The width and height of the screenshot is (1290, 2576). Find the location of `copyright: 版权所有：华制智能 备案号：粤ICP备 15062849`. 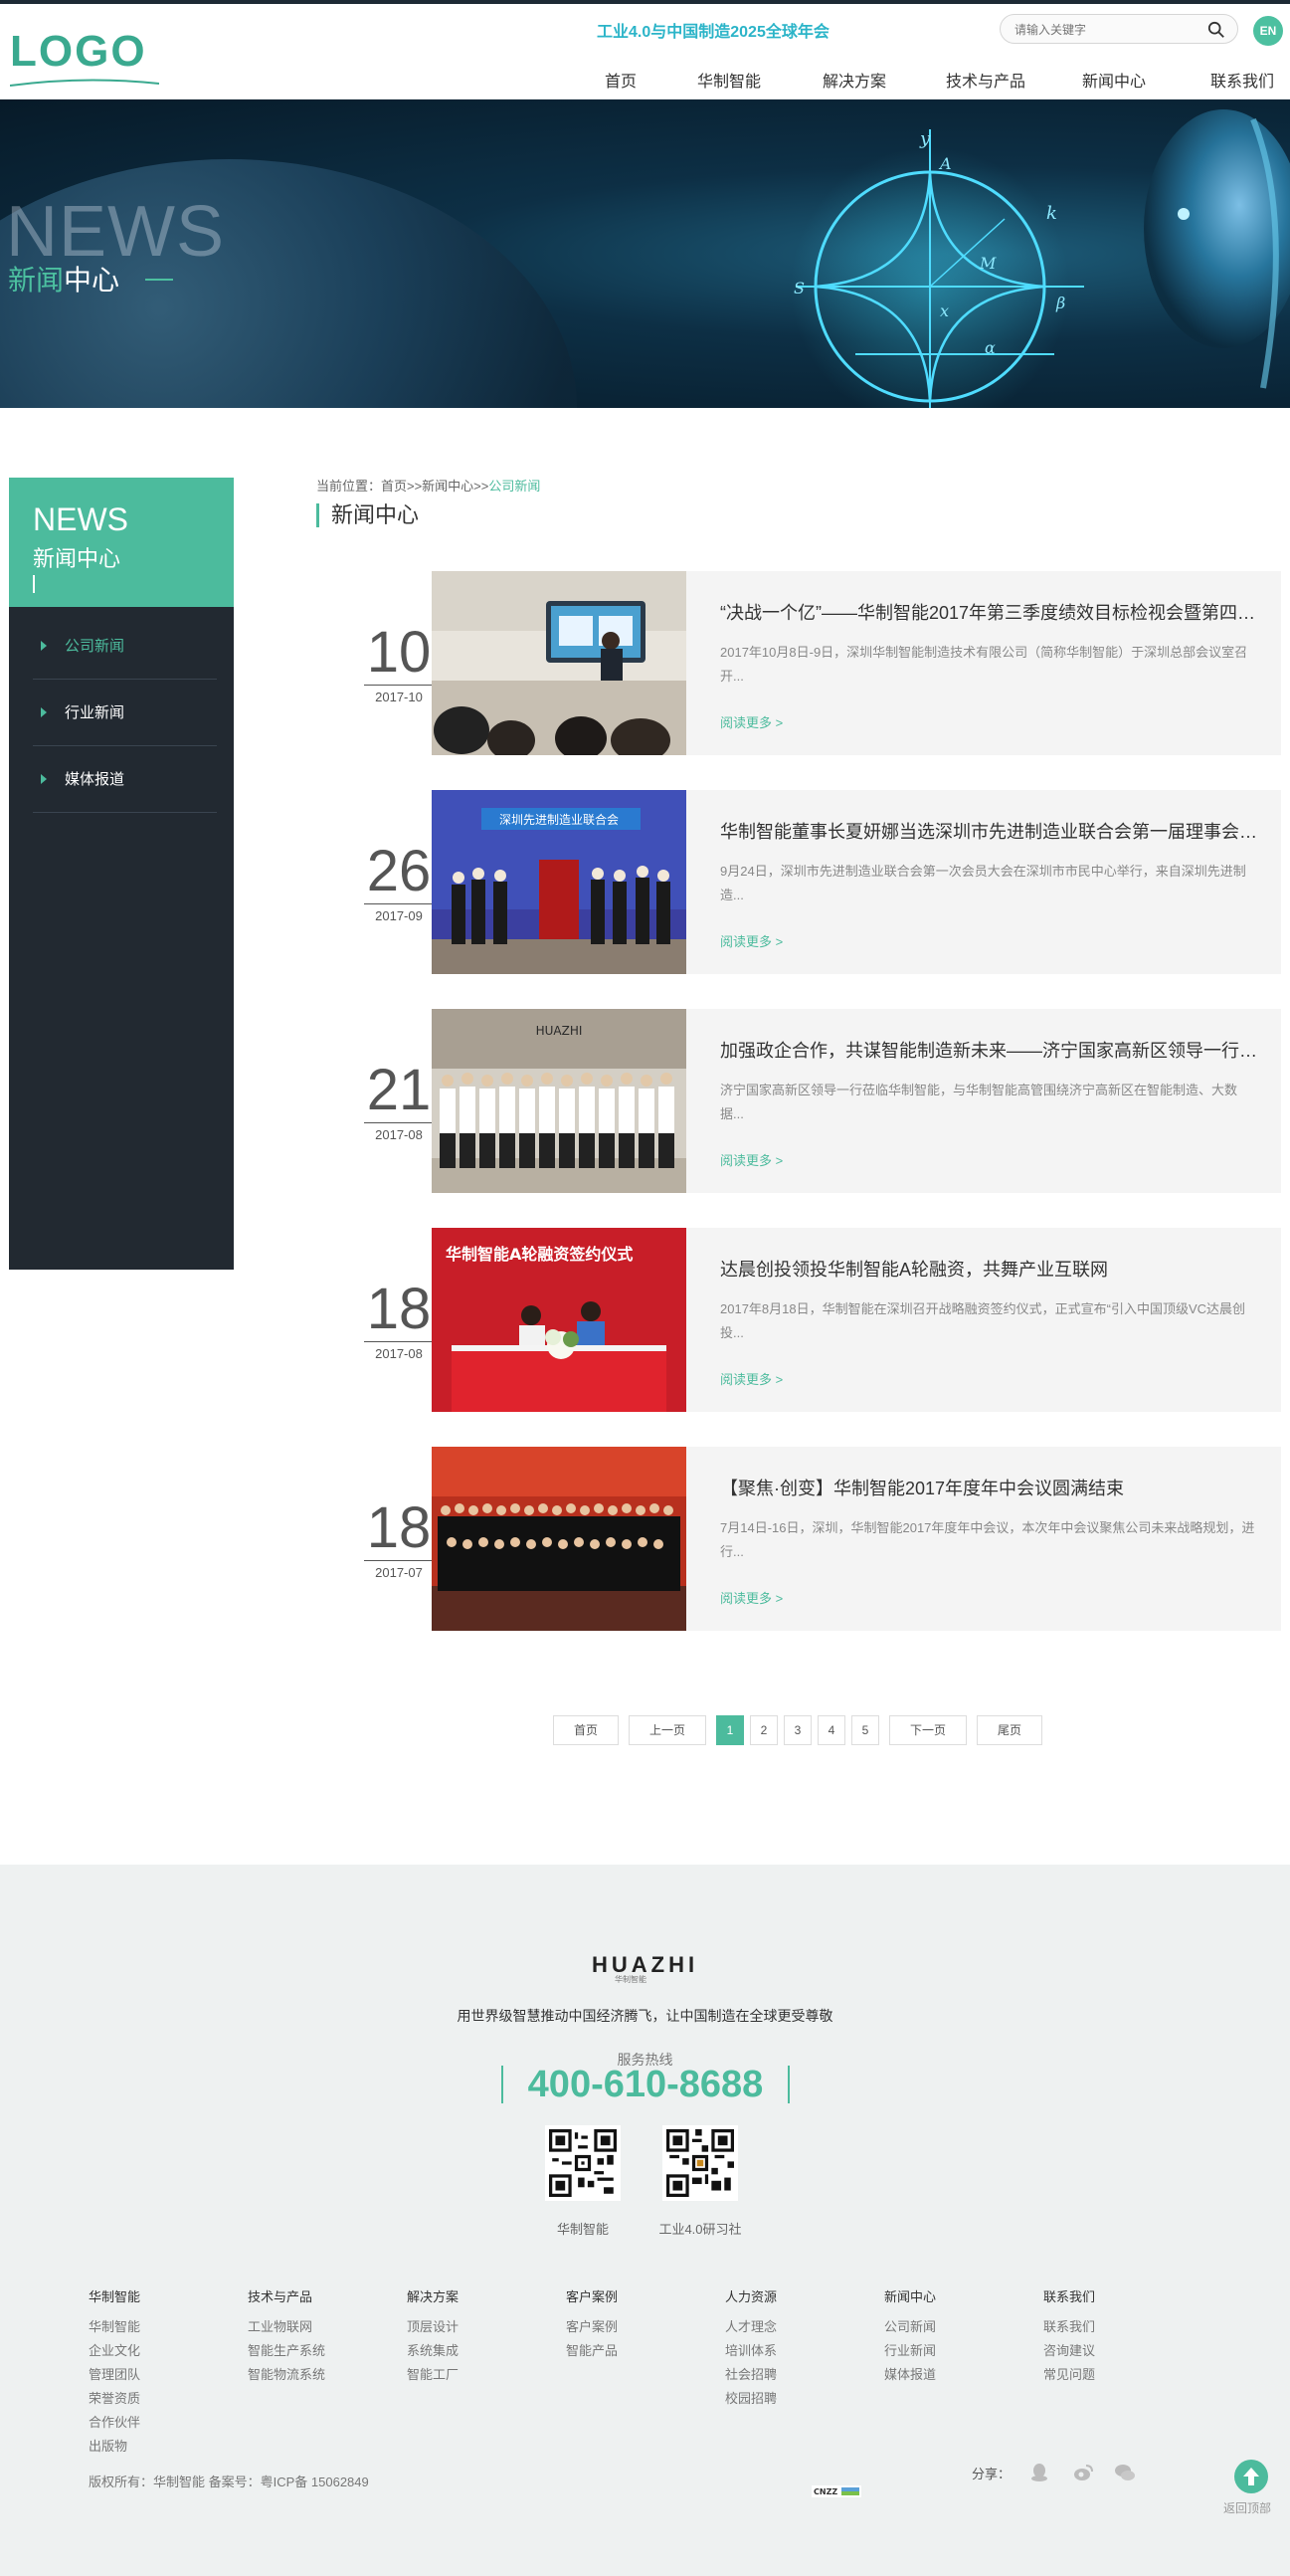

copyright: 版权所有：华制智能 备案号：粤ICP备 15062849 is located at coordinates (229, 2482).